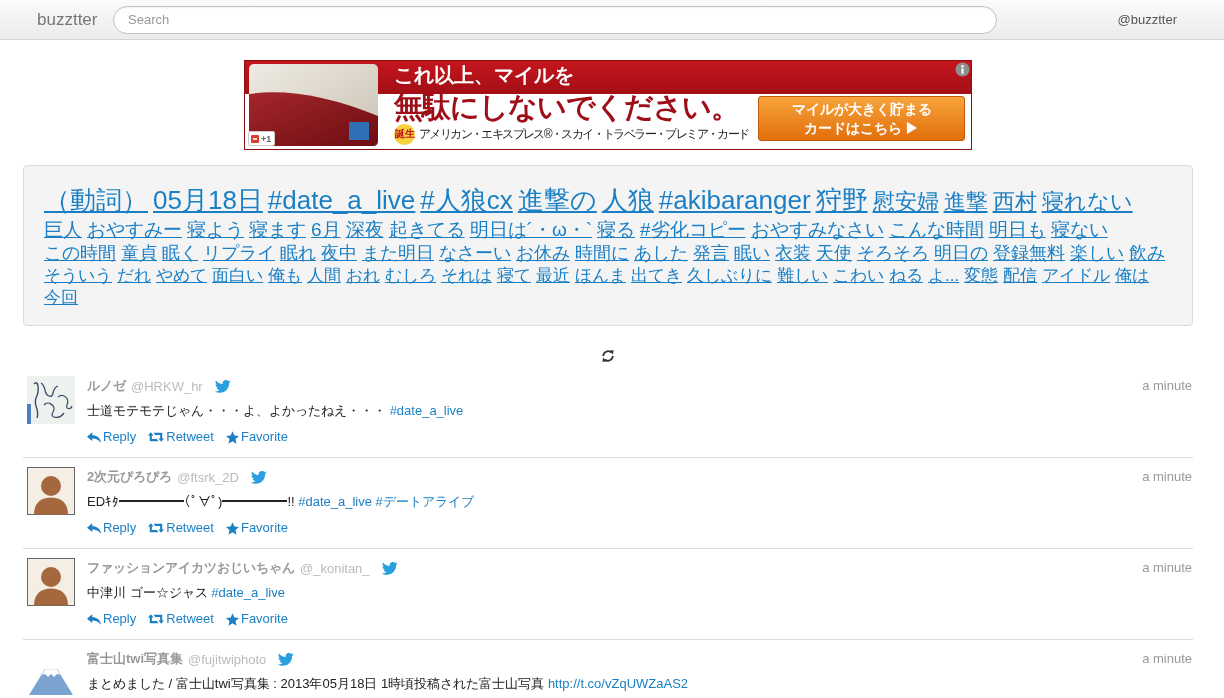 The height and width of the screenshot is (698, 1224). Describe the element at coordinates (553, 276) in the screenshot. I see `tag-link: 最近` at that location.